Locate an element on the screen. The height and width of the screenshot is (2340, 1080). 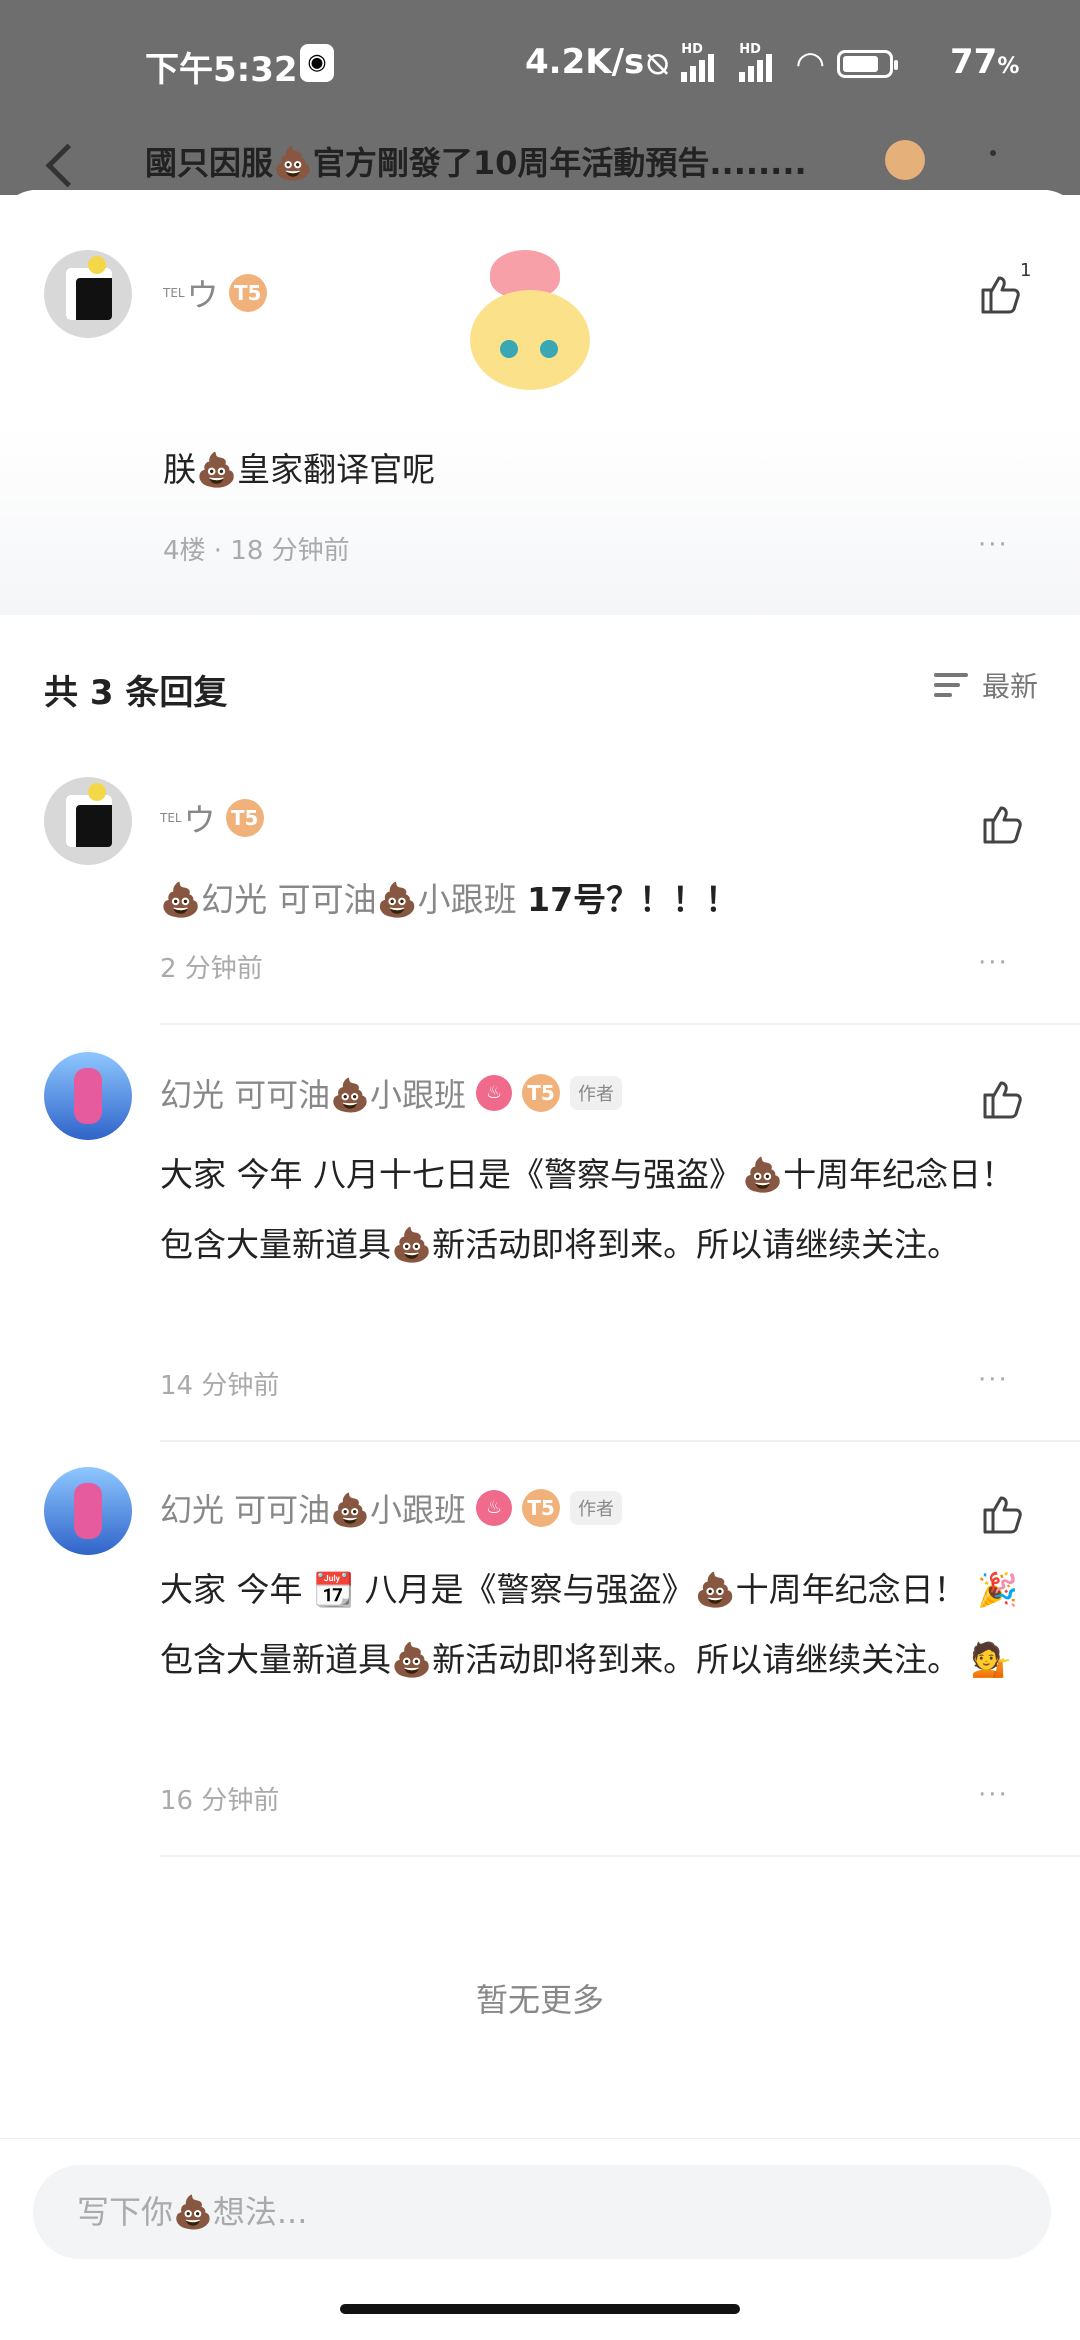
reply-time: 16 分钟前 is located at coordinates (220, 1801).